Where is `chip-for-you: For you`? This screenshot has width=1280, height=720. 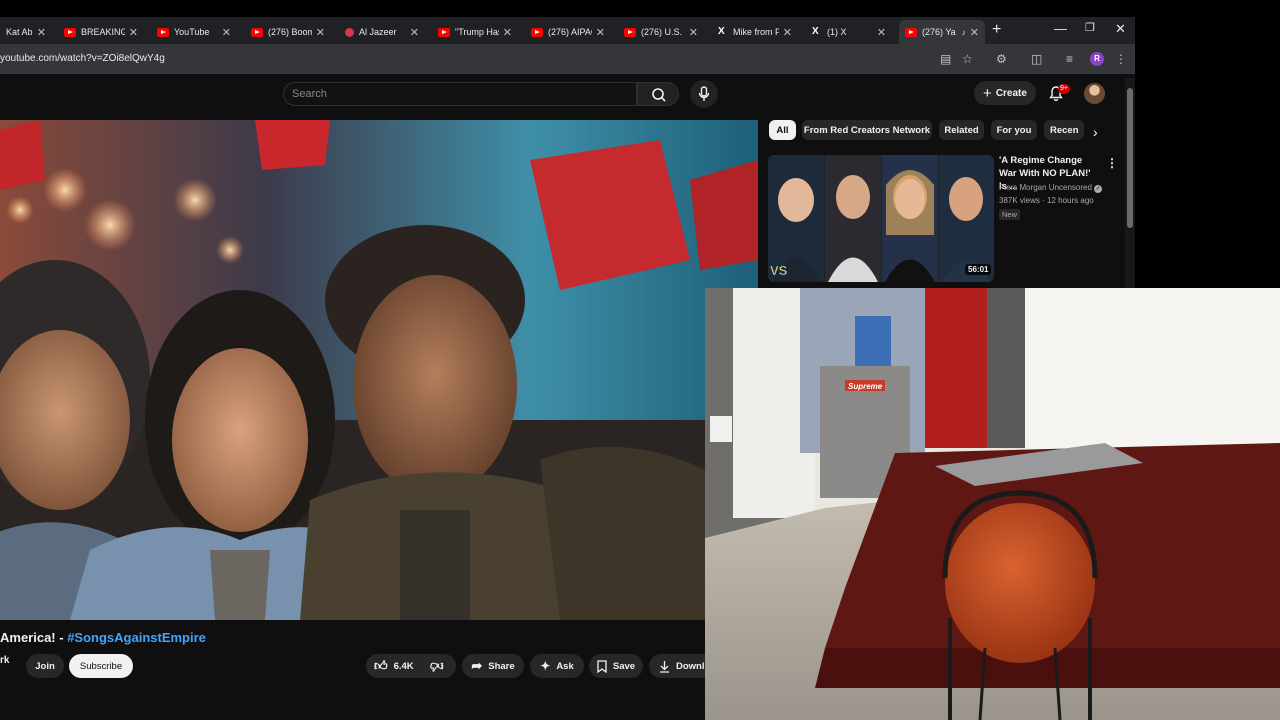 chip-for-you: For you is located at coordinates (1014, 130).